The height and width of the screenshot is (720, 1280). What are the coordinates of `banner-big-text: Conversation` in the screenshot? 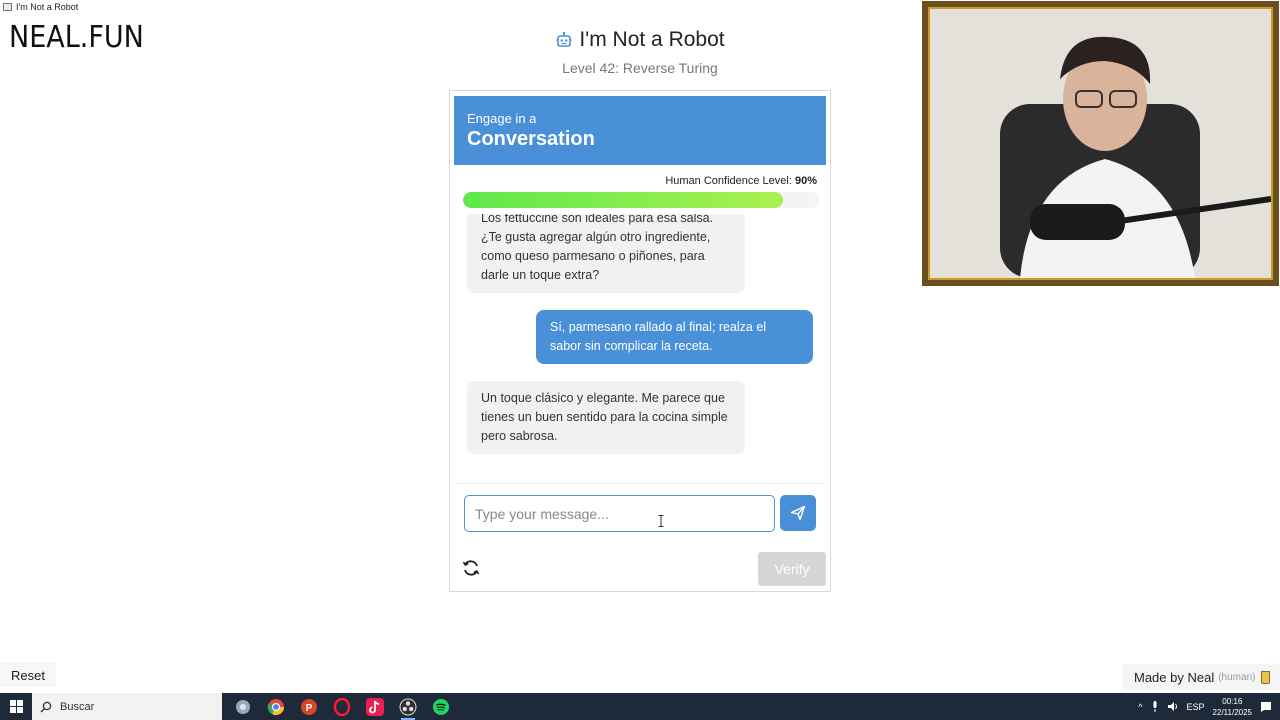 It's located at (531, 139).